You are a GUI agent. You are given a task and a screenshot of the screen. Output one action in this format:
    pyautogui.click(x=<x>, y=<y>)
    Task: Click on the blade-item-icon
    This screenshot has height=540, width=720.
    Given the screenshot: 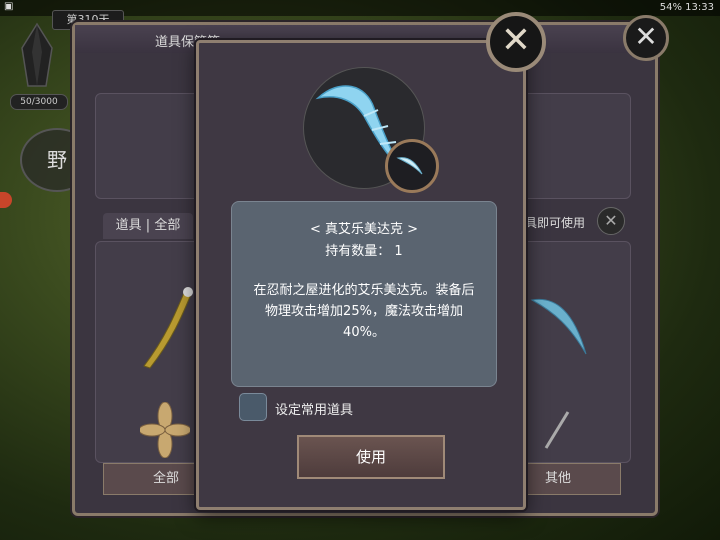 What is the action you would take?
    pyautogui.click(x=561, y=327)
    